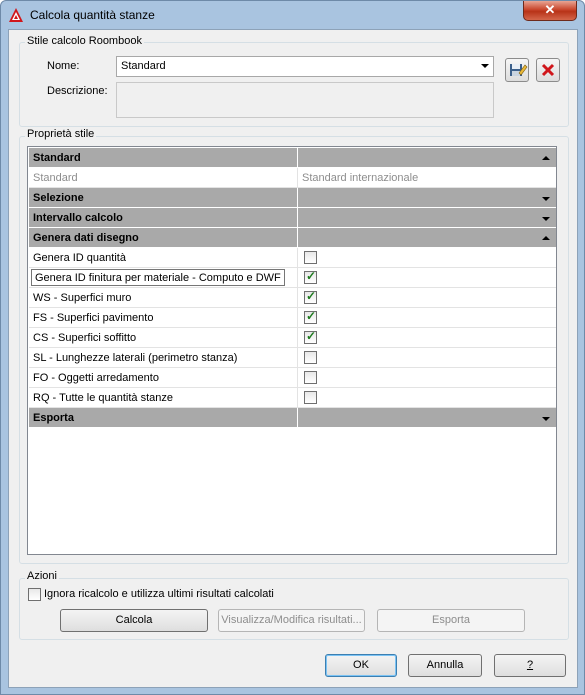 The width and height of the screenshot is (585, 695). Describe the element at coordinates (292, 318) in the screenshot. I see `property-row-fs: FS - Superfici pavimento ✓` at that location.